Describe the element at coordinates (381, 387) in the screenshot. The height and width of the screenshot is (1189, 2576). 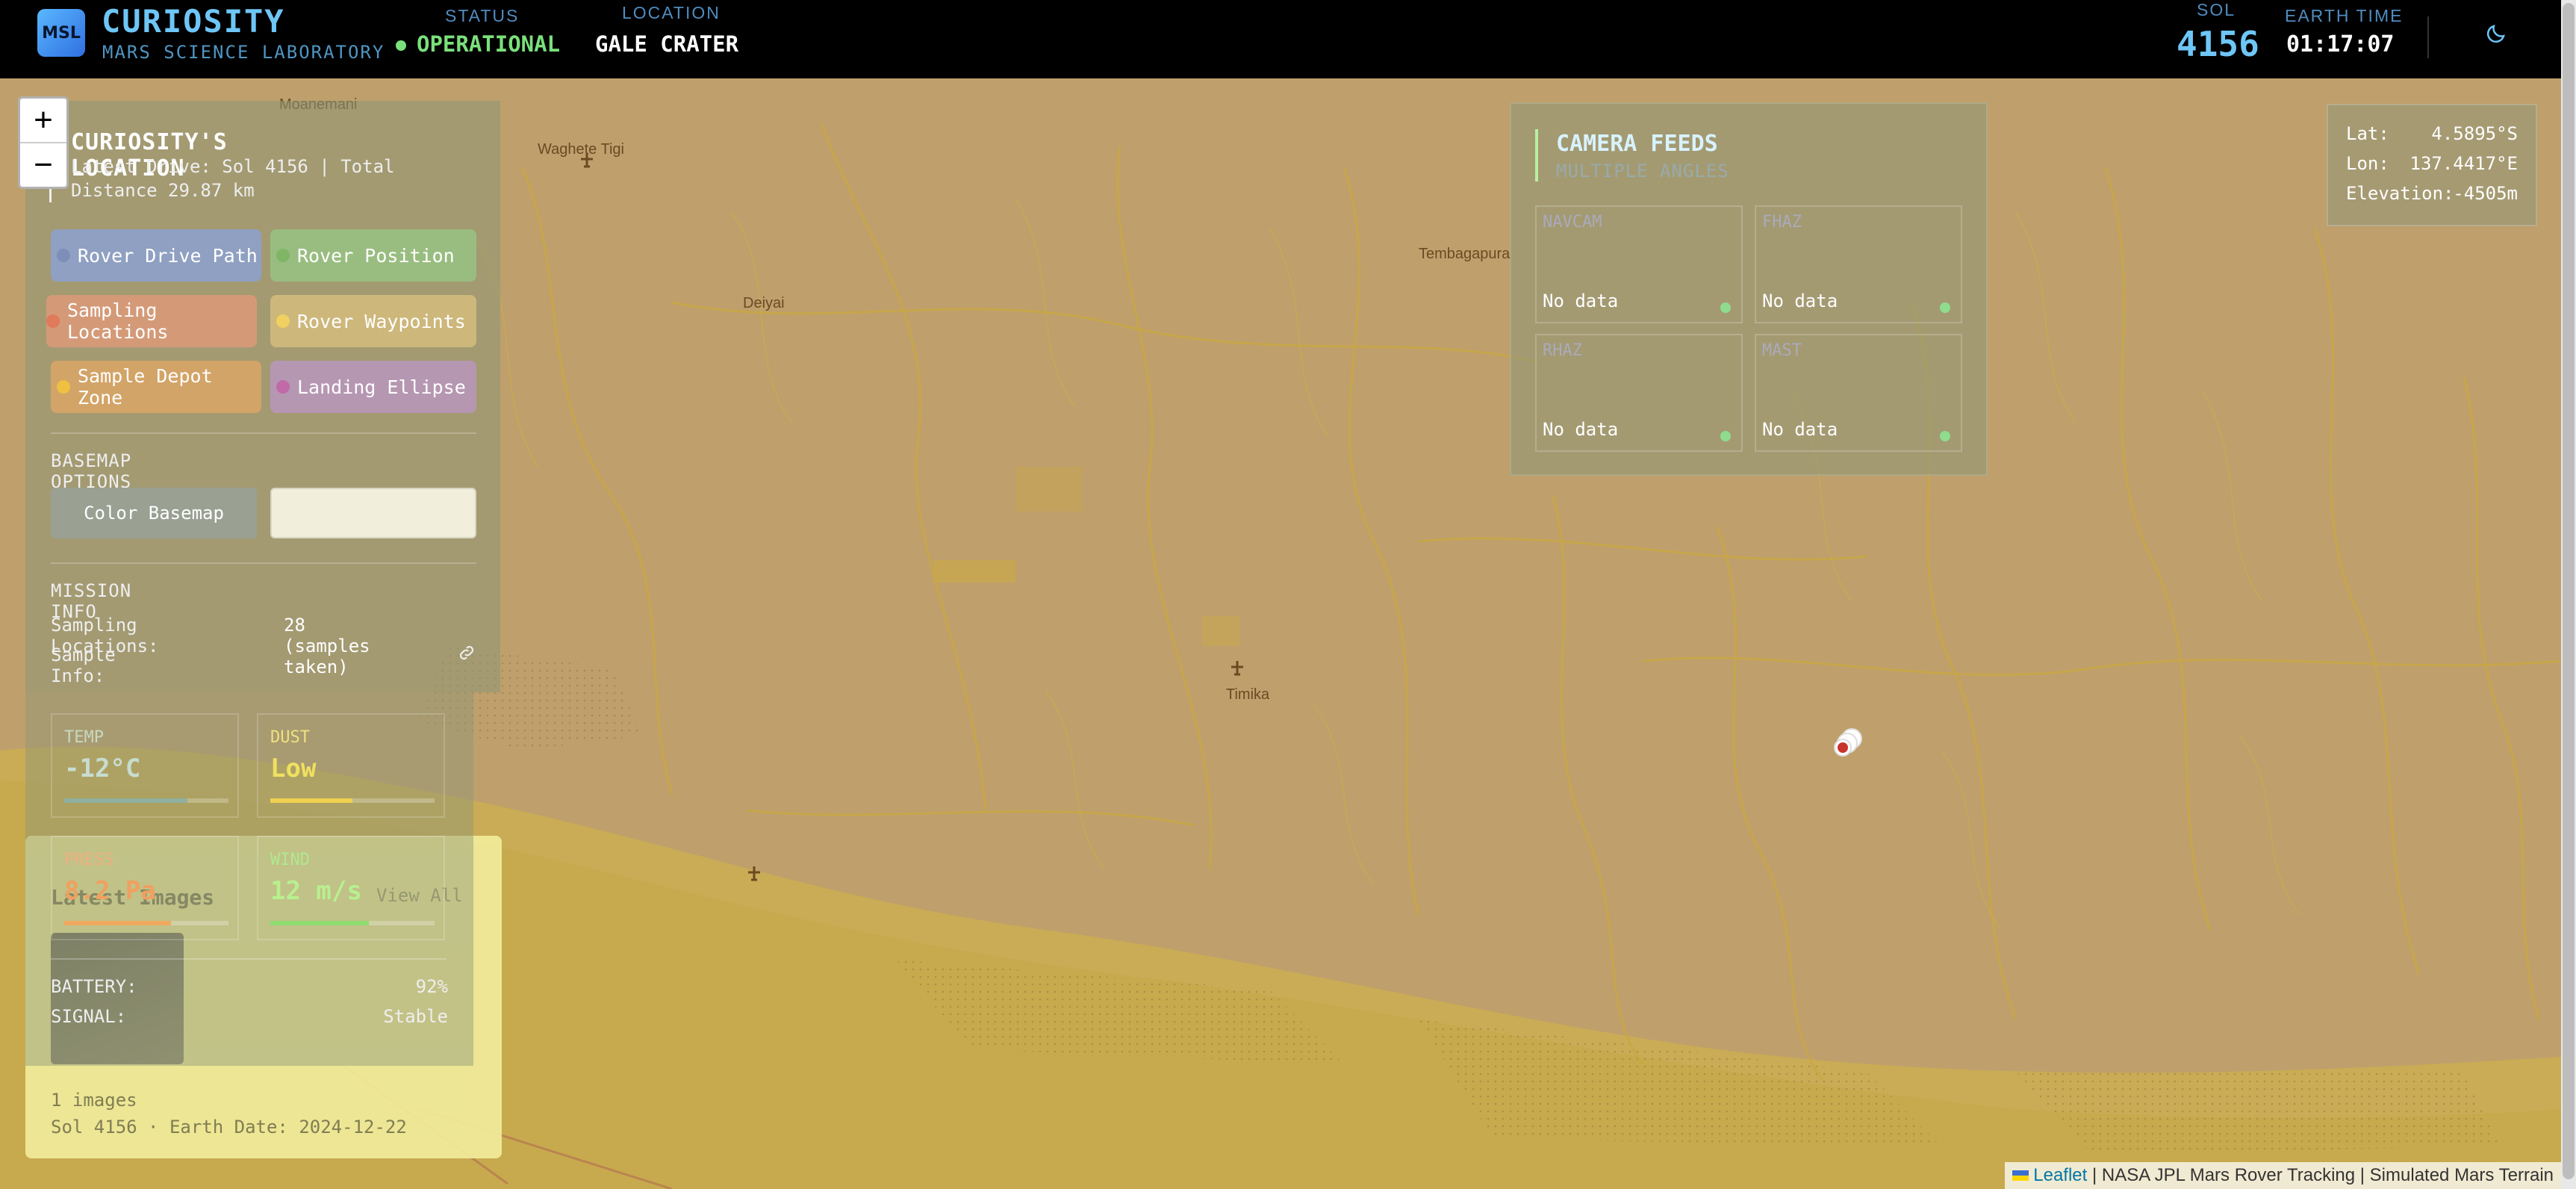
I see `layer-label: Landing Ellipse` at that location.